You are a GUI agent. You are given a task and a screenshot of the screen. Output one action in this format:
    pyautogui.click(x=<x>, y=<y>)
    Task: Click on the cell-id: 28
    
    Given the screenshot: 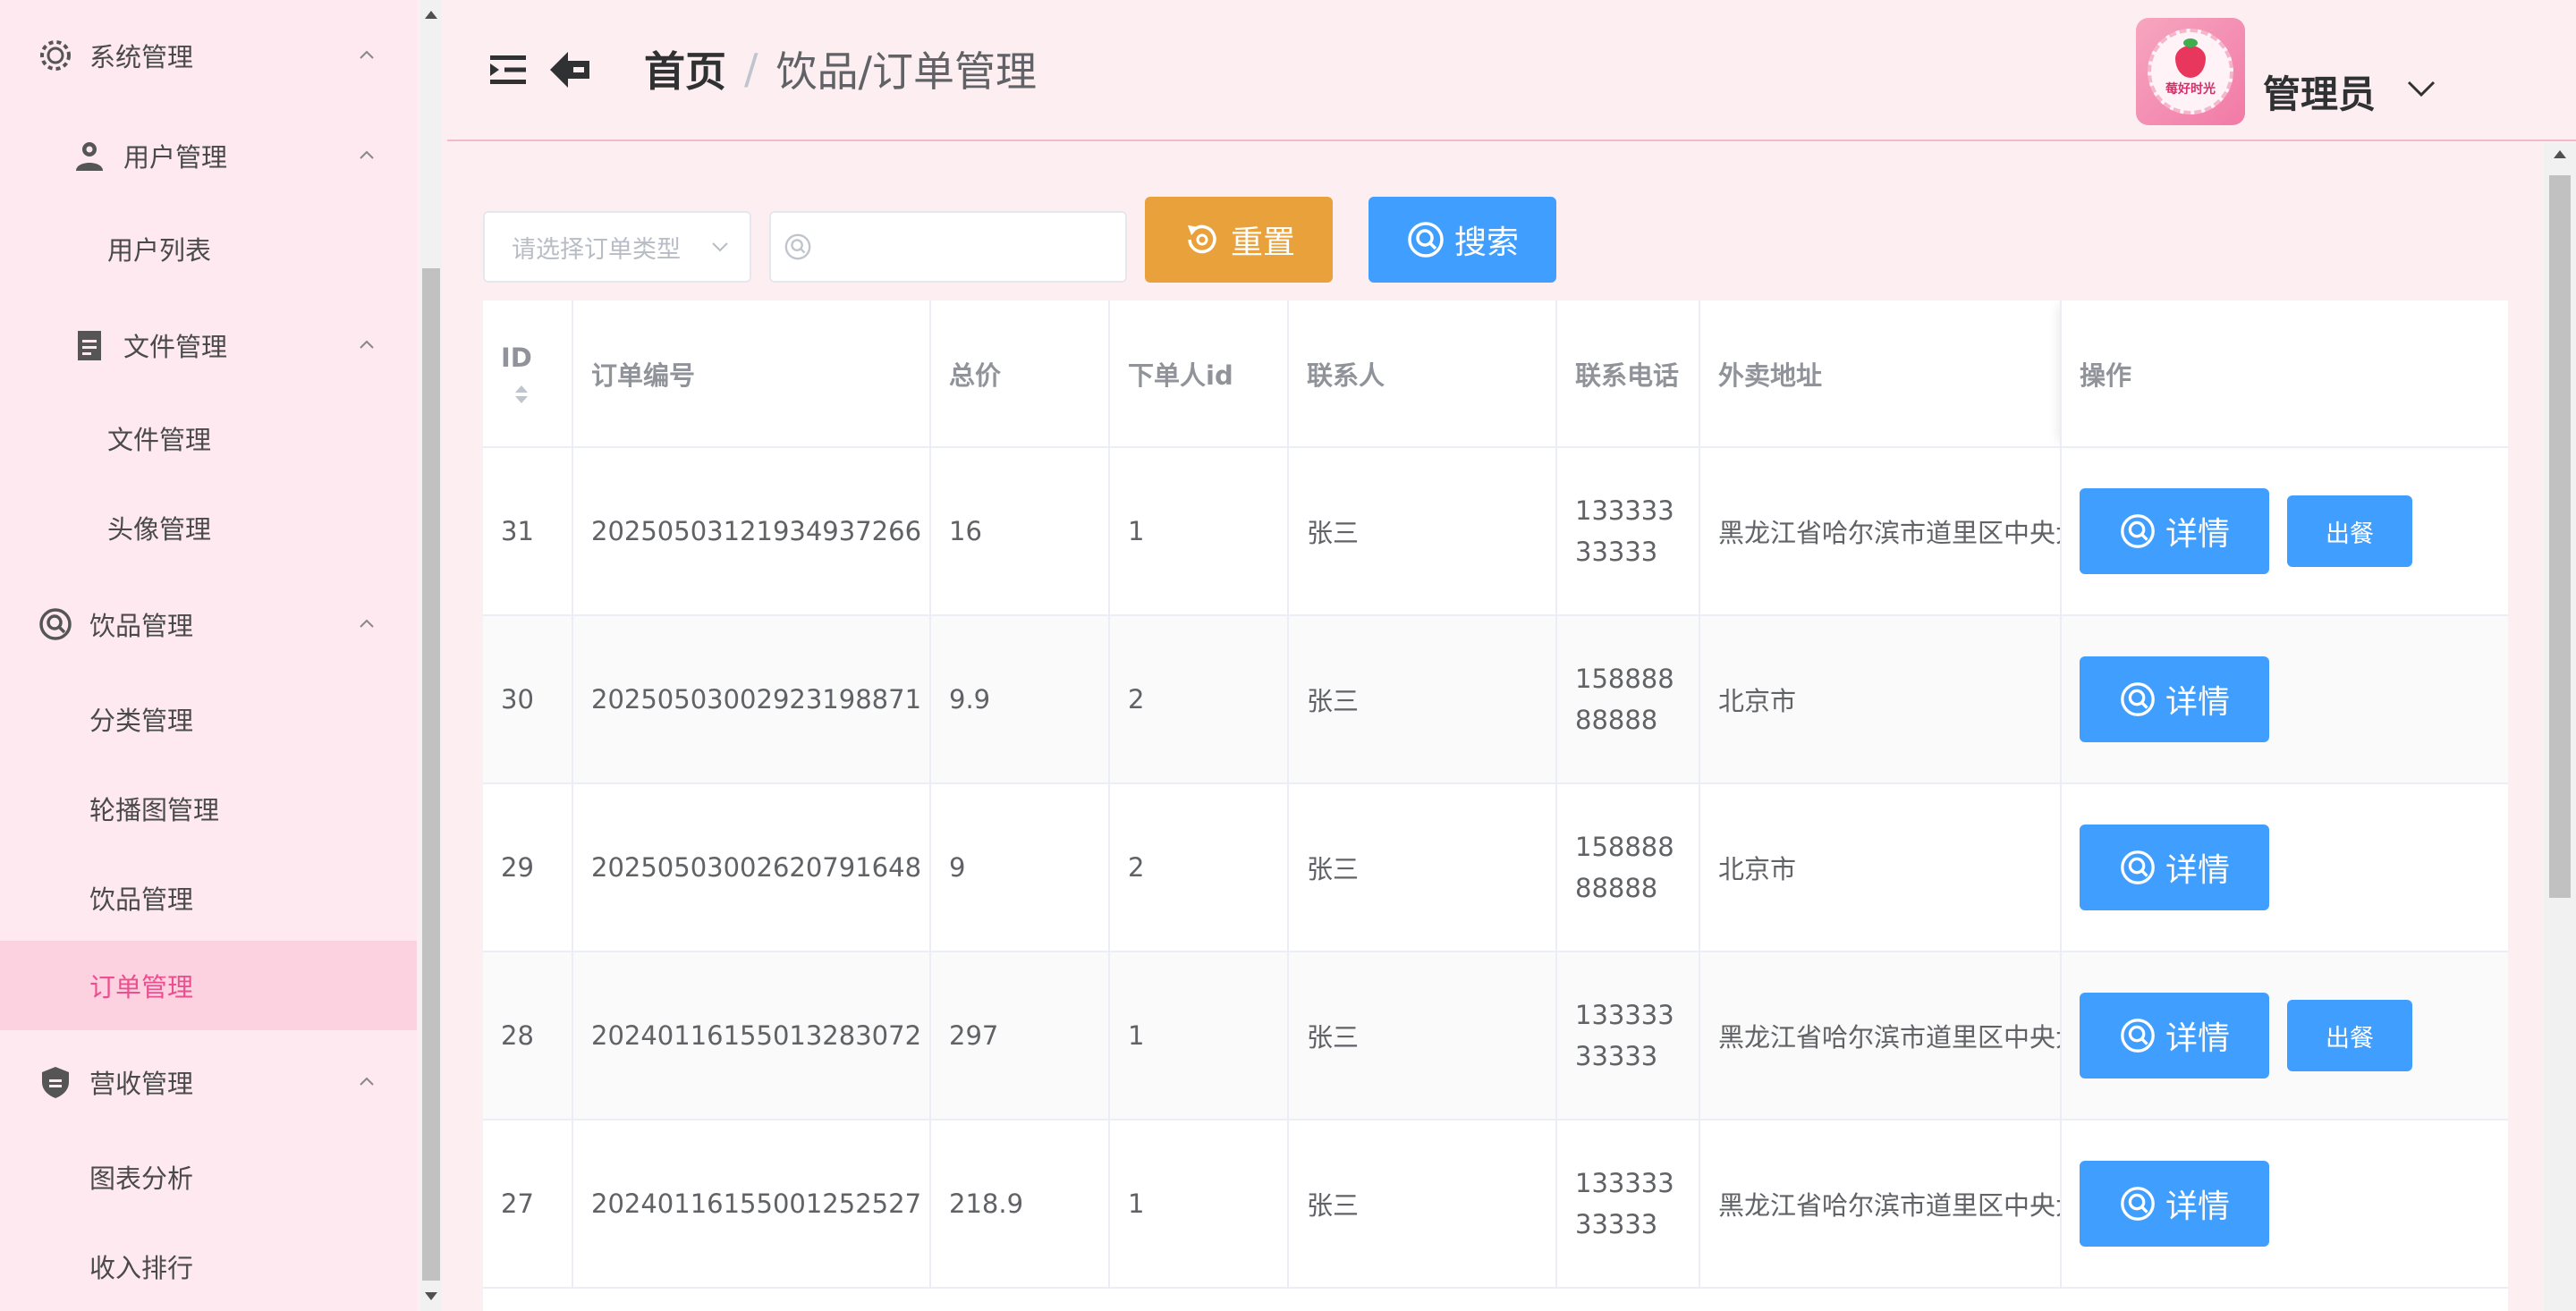 What is the action you would take?
    pyautogui.click(x=528, y=1036)
    